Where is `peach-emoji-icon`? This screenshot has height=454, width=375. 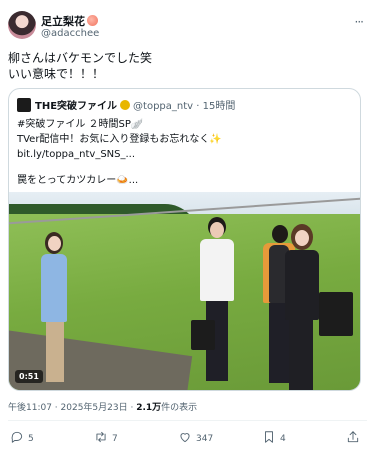 peach-emoji-icon is located at coordinates (92, 20).